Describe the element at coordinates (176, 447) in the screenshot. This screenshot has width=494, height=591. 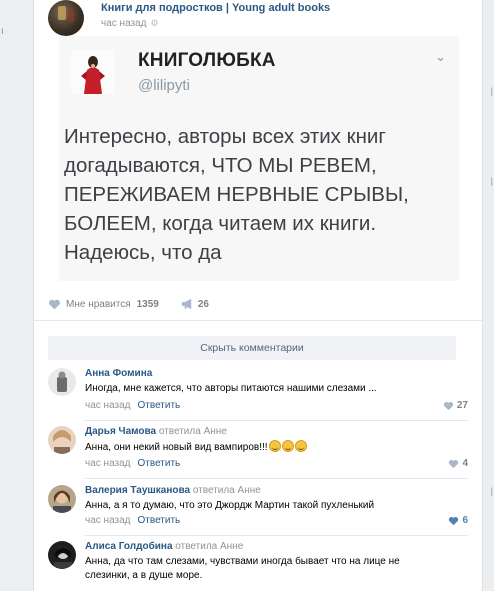
I see `comment-text-content: Анна, они некий новый вид вампиров!!!` at that location.